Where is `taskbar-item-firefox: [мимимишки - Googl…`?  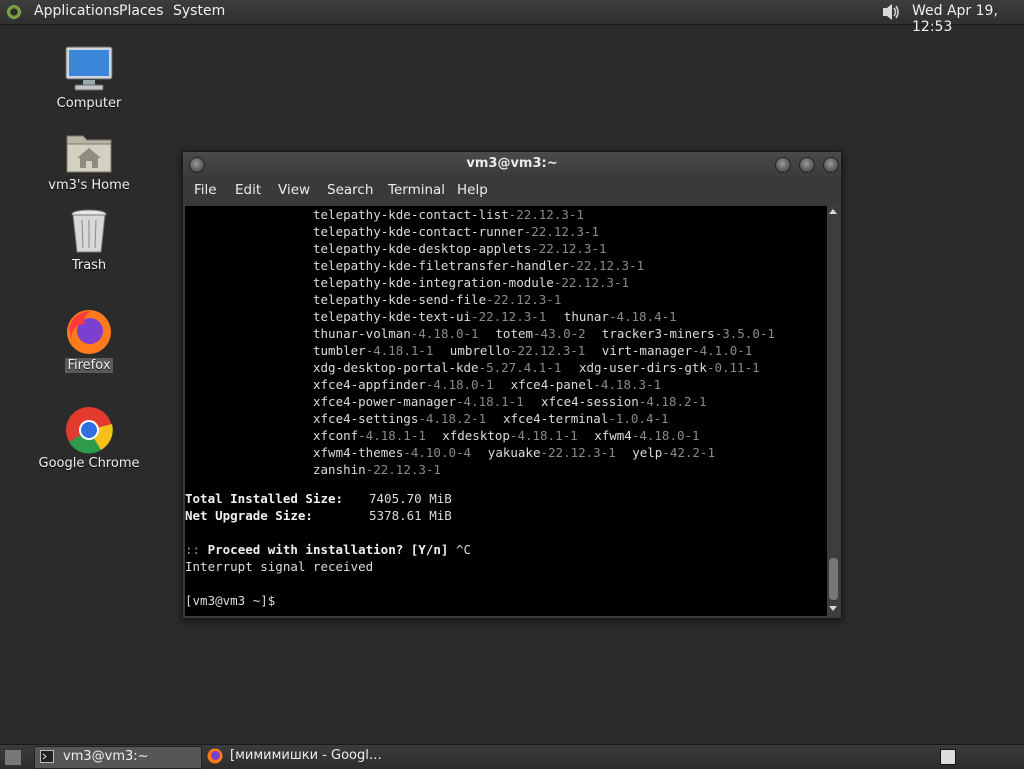 taskbar-item-firefox: [мимимишки - Googl… is located at coordinates (292, 756).